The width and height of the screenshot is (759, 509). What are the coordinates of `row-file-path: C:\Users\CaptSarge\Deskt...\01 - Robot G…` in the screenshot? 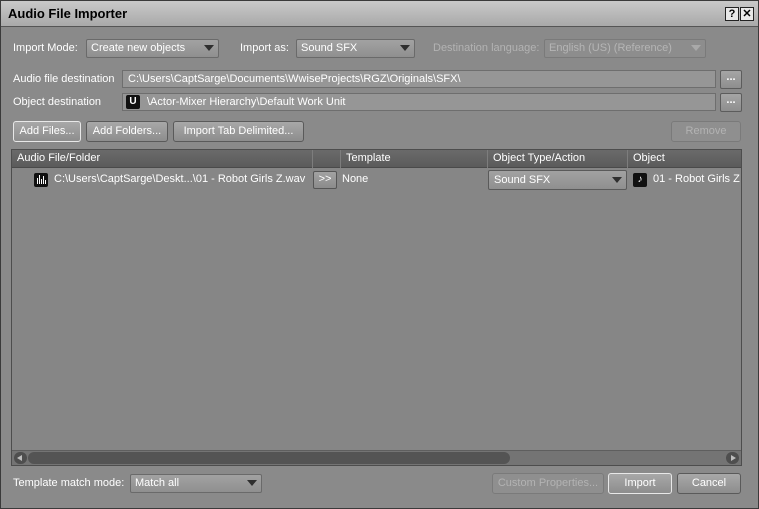 It's located at (180, 179).